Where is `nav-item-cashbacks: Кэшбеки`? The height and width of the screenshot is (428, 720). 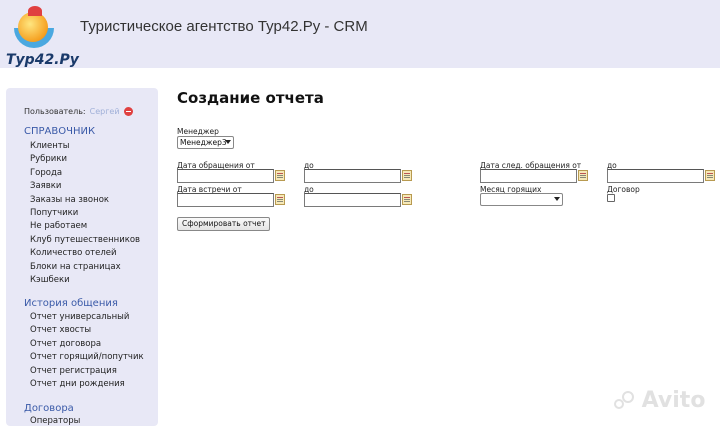
nav-item-cashbacks: Кэшбеки is located at coordinates (85, 280).